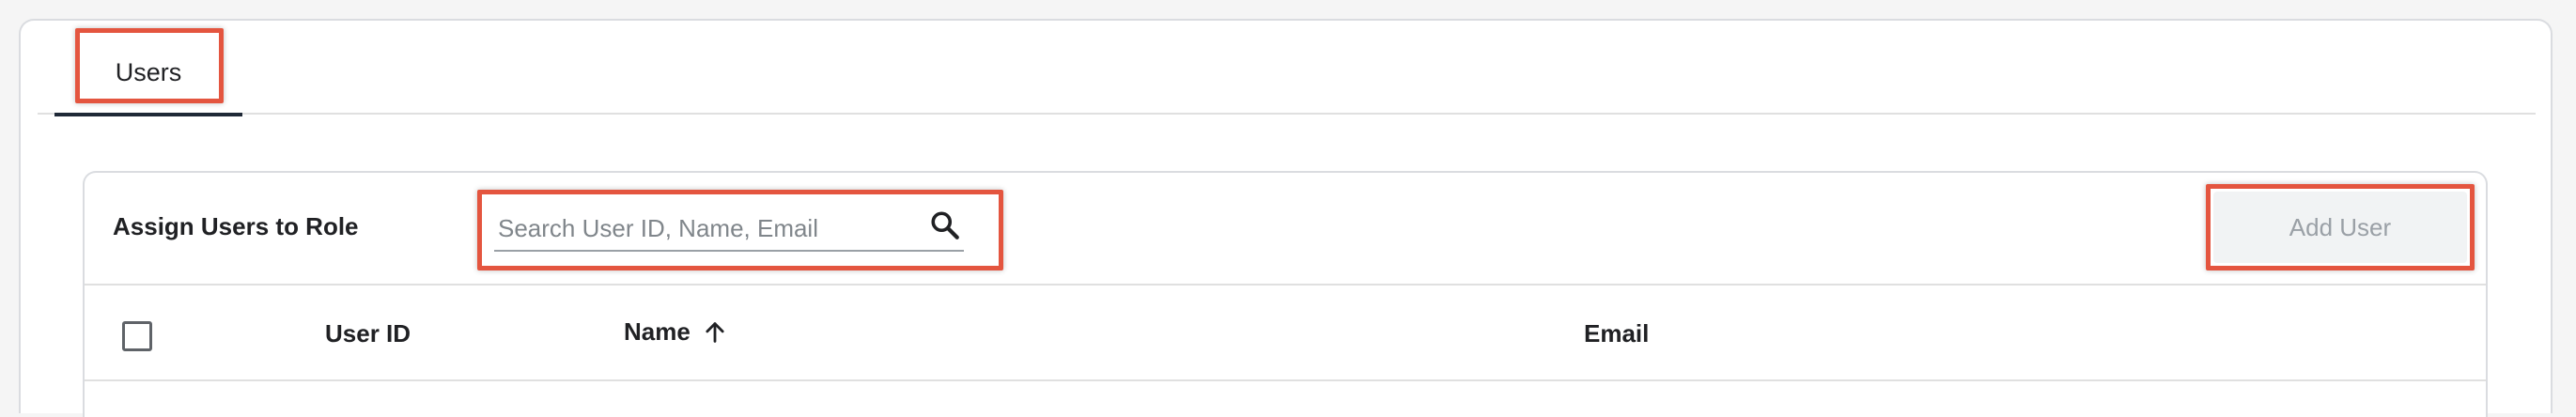 The image size is (2576, 417). I want to click on column-header-label: Email, so click(1617, 333).